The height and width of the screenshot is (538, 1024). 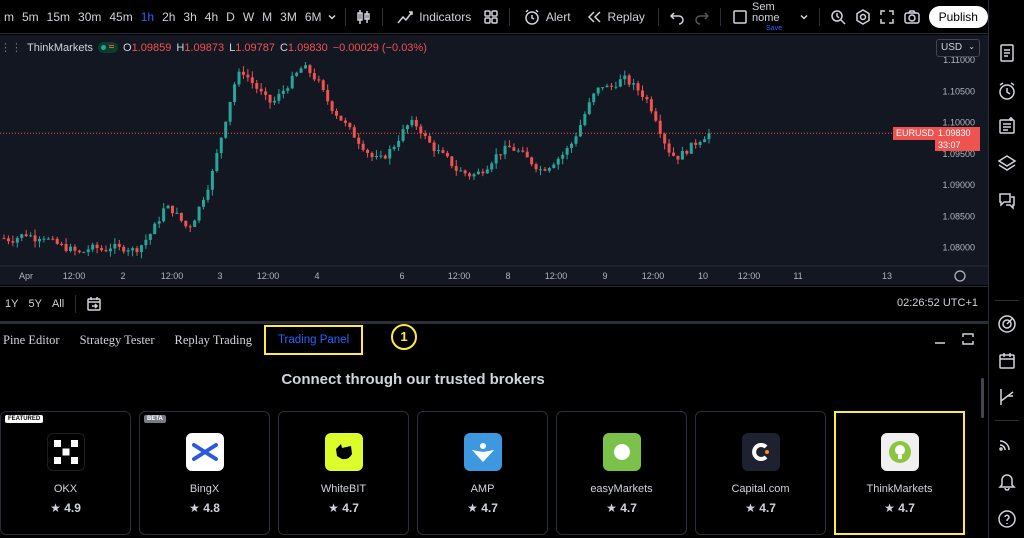 I want to click on x-tick-label: 3, so click(x=219, y=276).